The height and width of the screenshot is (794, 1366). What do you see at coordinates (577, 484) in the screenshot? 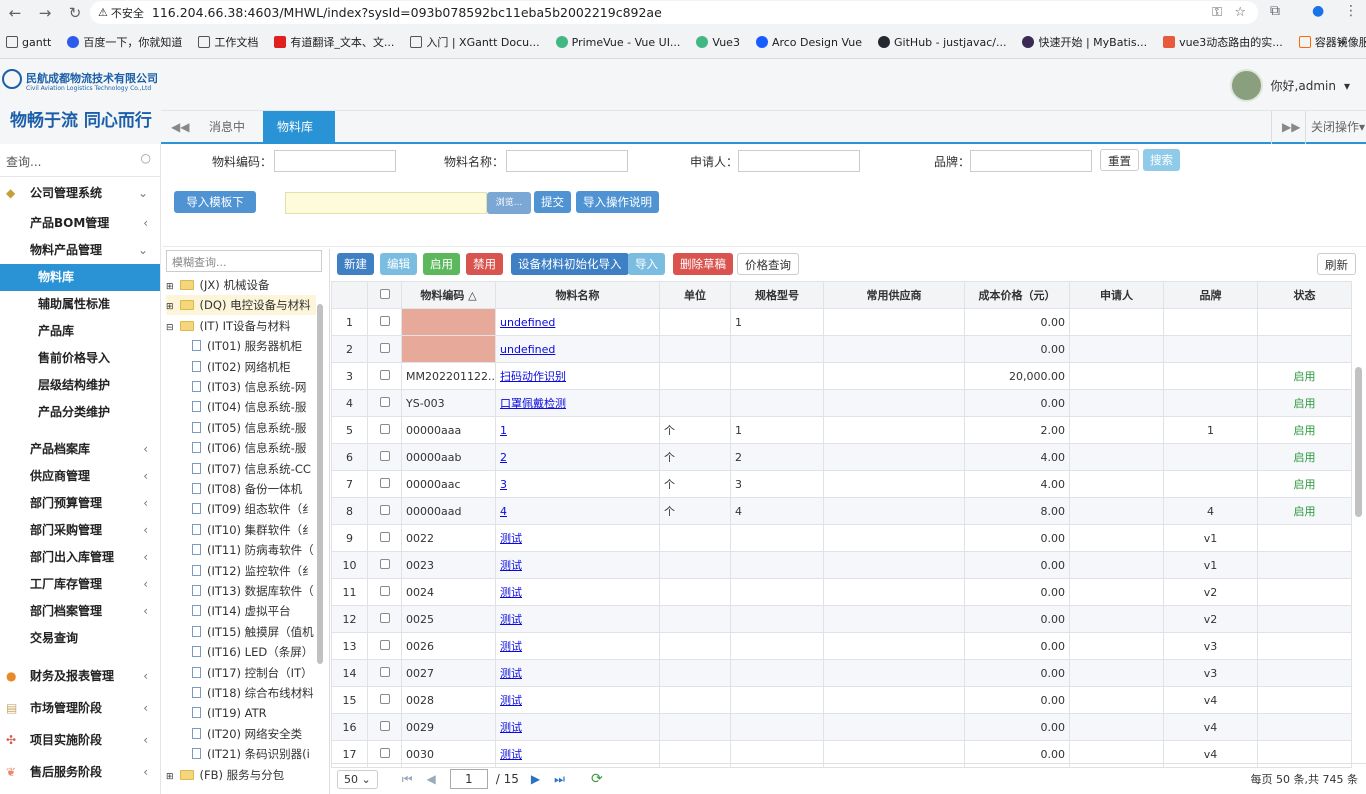
I see `cell-name: 3` at bounding box center [577, 484].